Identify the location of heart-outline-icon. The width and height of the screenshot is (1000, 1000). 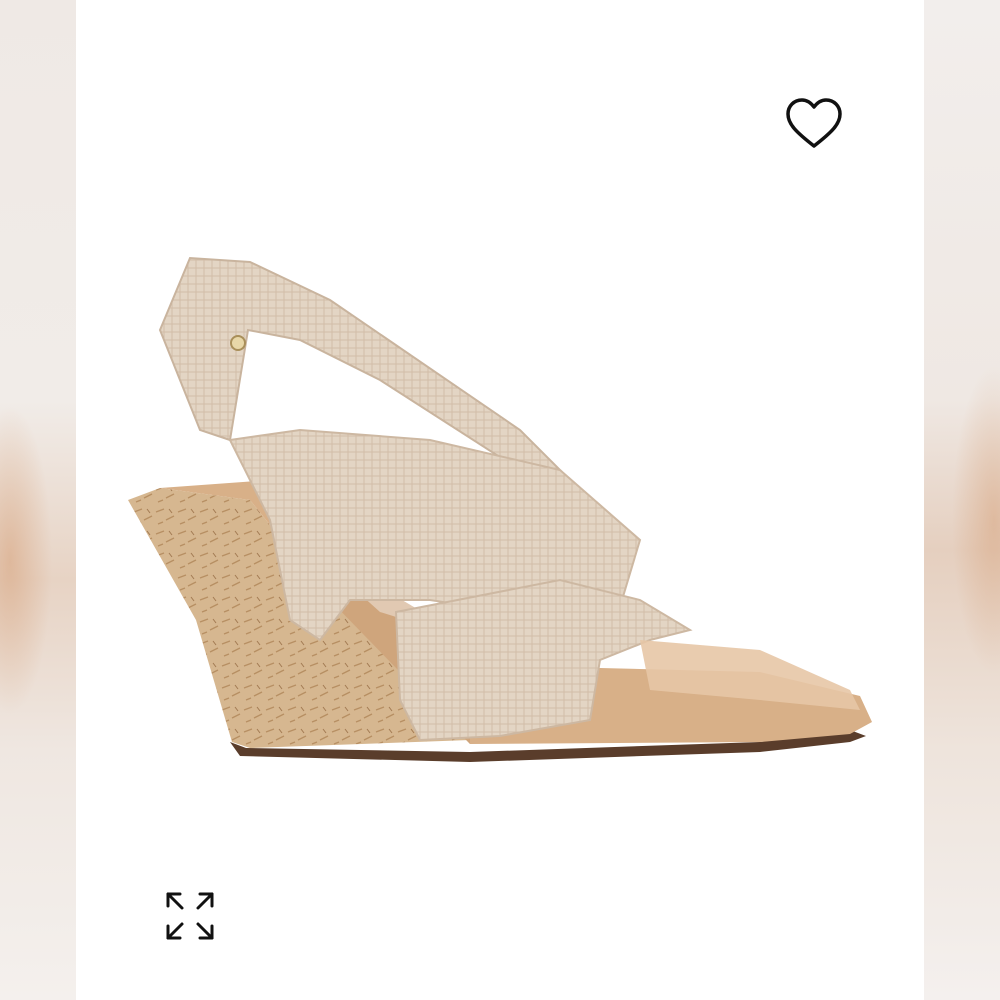
(814, 123).